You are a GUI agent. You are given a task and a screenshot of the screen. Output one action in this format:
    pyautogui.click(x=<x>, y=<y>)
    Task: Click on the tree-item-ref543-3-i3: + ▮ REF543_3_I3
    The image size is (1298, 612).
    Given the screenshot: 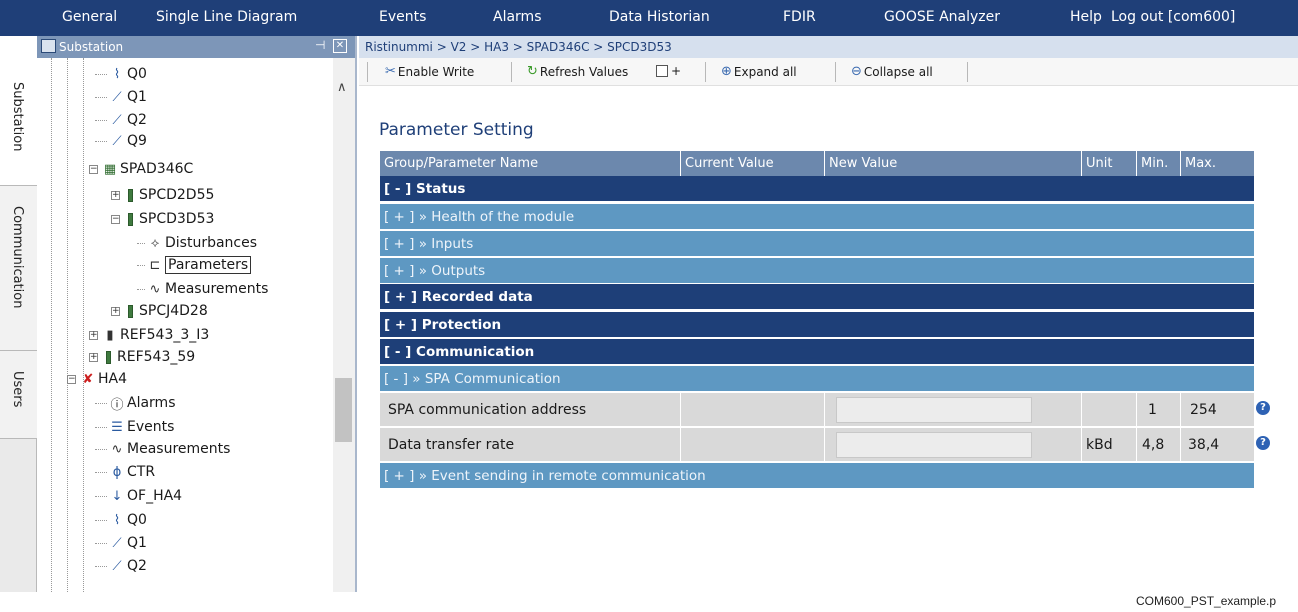 What is the action you would take?
    pyautogui.click(x=149, y=335)
    